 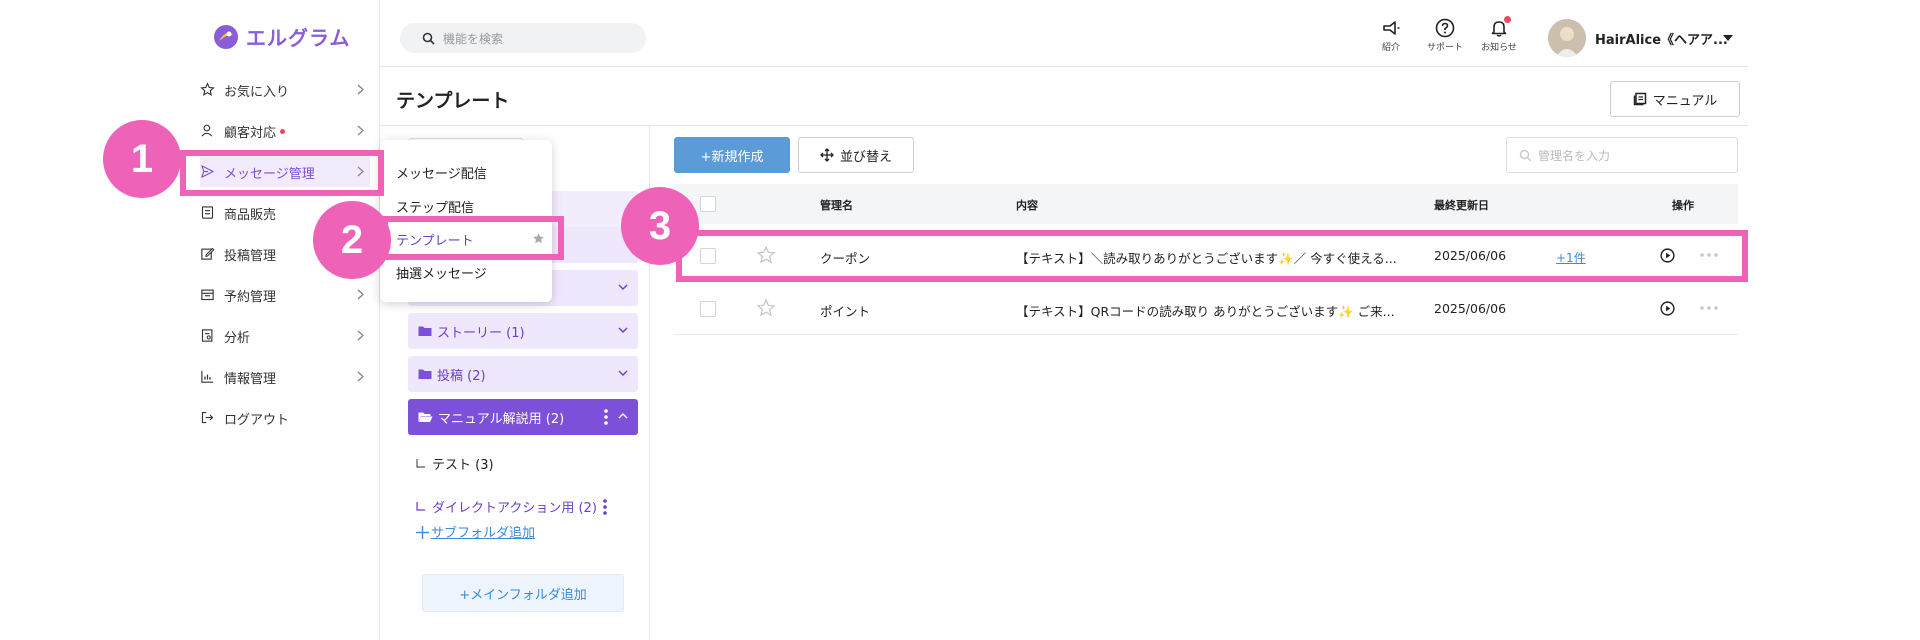 I want to click on updated-date: 2025/06/06, so click(x=1470, y=308).